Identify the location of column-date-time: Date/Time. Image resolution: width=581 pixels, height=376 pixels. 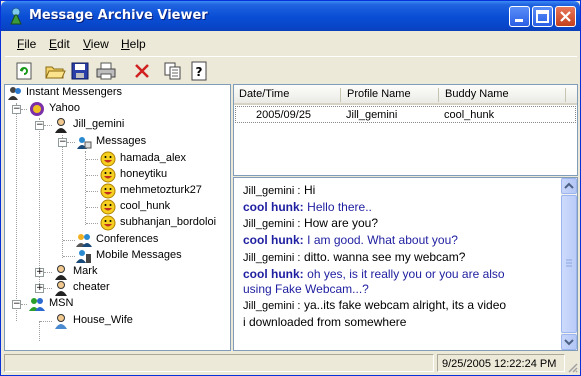
(264, 94).